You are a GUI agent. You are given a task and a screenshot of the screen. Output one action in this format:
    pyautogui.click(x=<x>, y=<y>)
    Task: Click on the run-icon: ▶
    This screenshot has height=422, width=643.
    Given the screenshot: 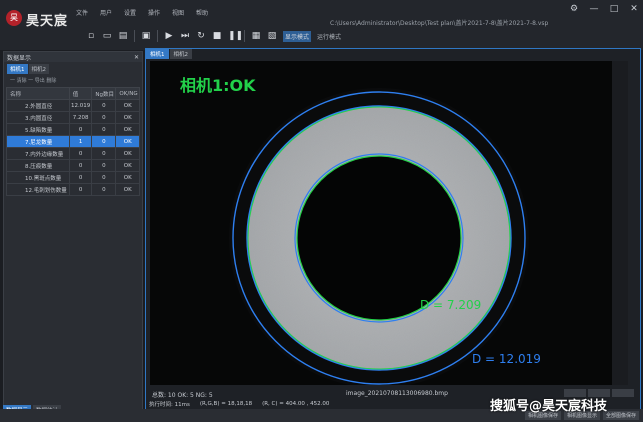 What is the action you would take?
    pyautogui.click(x=169, y=36)
    